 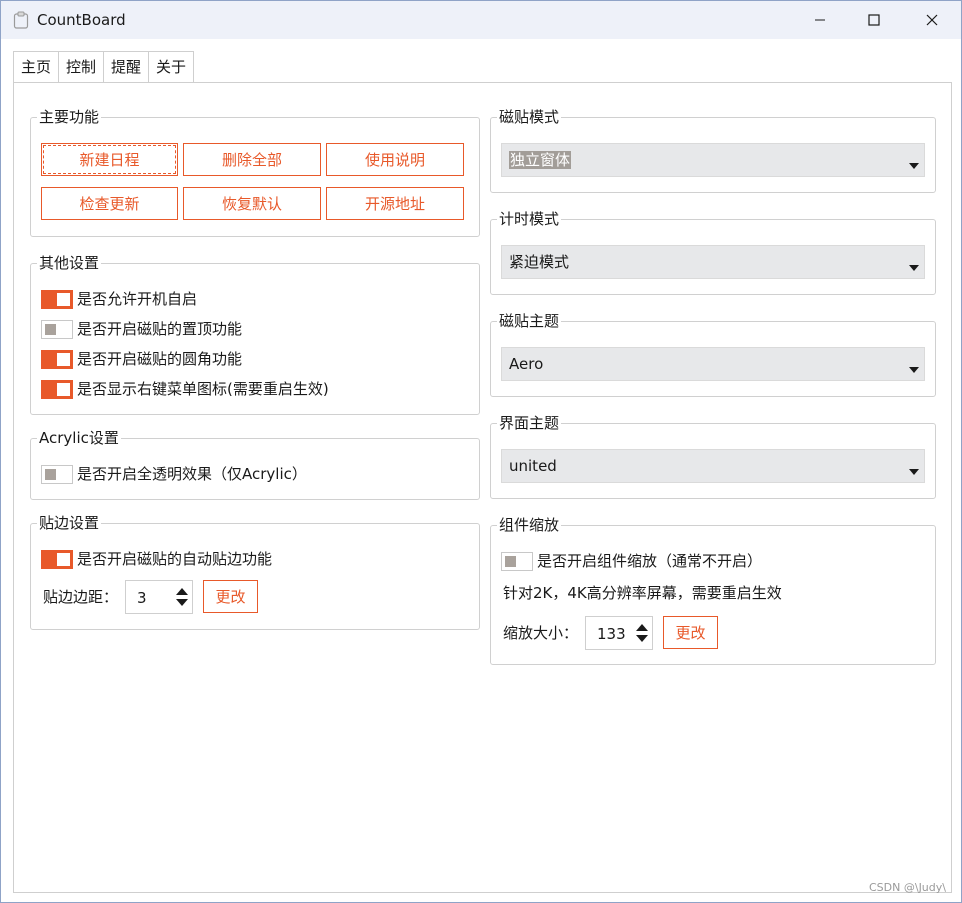 What do you see at coordinates (69, 523) in the screenshot?
I see `group-title: 贴边设置` at bounding box center [69, 523].